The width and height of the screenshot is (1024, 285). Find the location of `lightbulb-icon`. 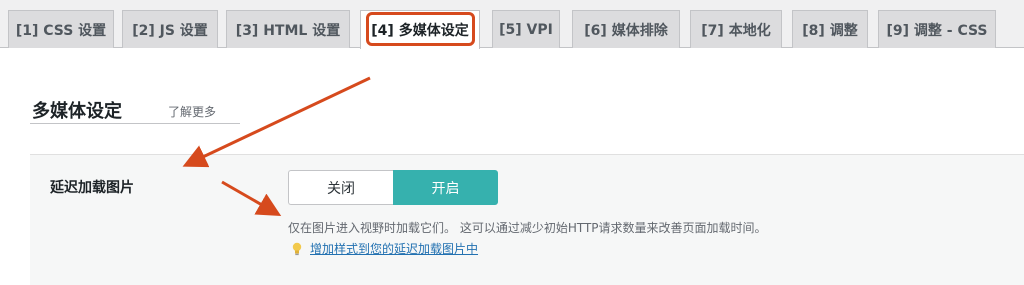

lightbulb-icon is located at coordinates (297, 249).